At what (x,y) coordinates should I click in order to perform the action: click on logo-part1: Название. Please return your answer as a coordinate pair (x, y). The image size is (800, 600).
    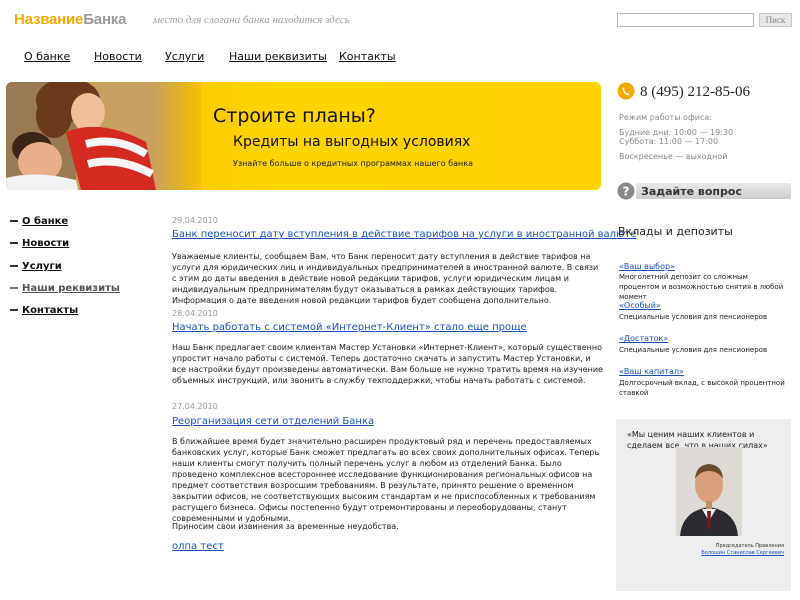
    Looking at the image, I should click on (49, 19).